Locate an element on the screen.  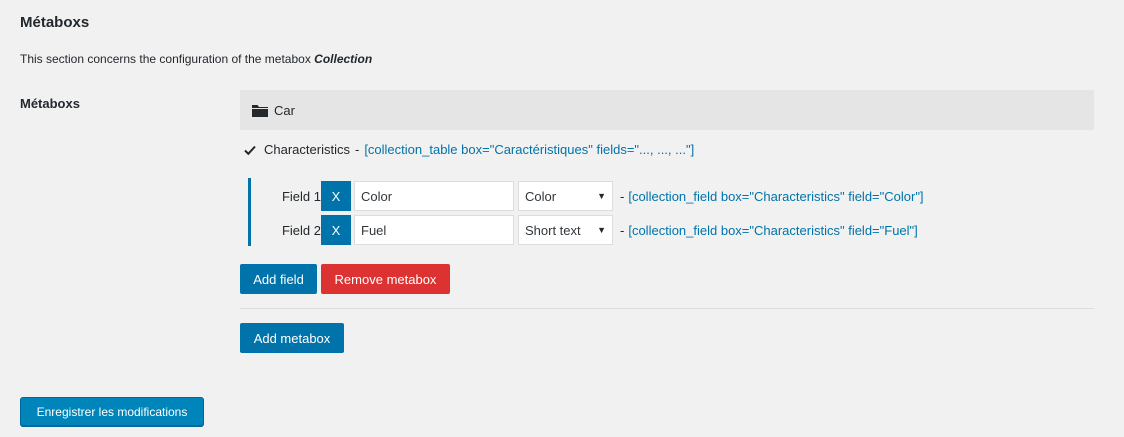
add-field-button: Add field is located at coordinates (278, 279).